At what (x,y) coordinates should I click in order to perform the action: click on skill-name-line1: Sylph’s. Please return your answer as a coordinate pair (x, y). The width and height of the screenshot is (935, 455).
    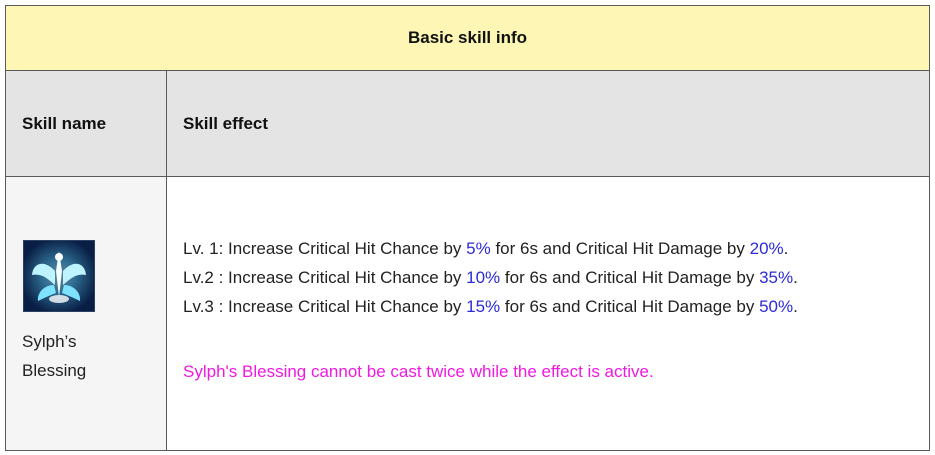
    Looking at the image, I should click on (49, 341).